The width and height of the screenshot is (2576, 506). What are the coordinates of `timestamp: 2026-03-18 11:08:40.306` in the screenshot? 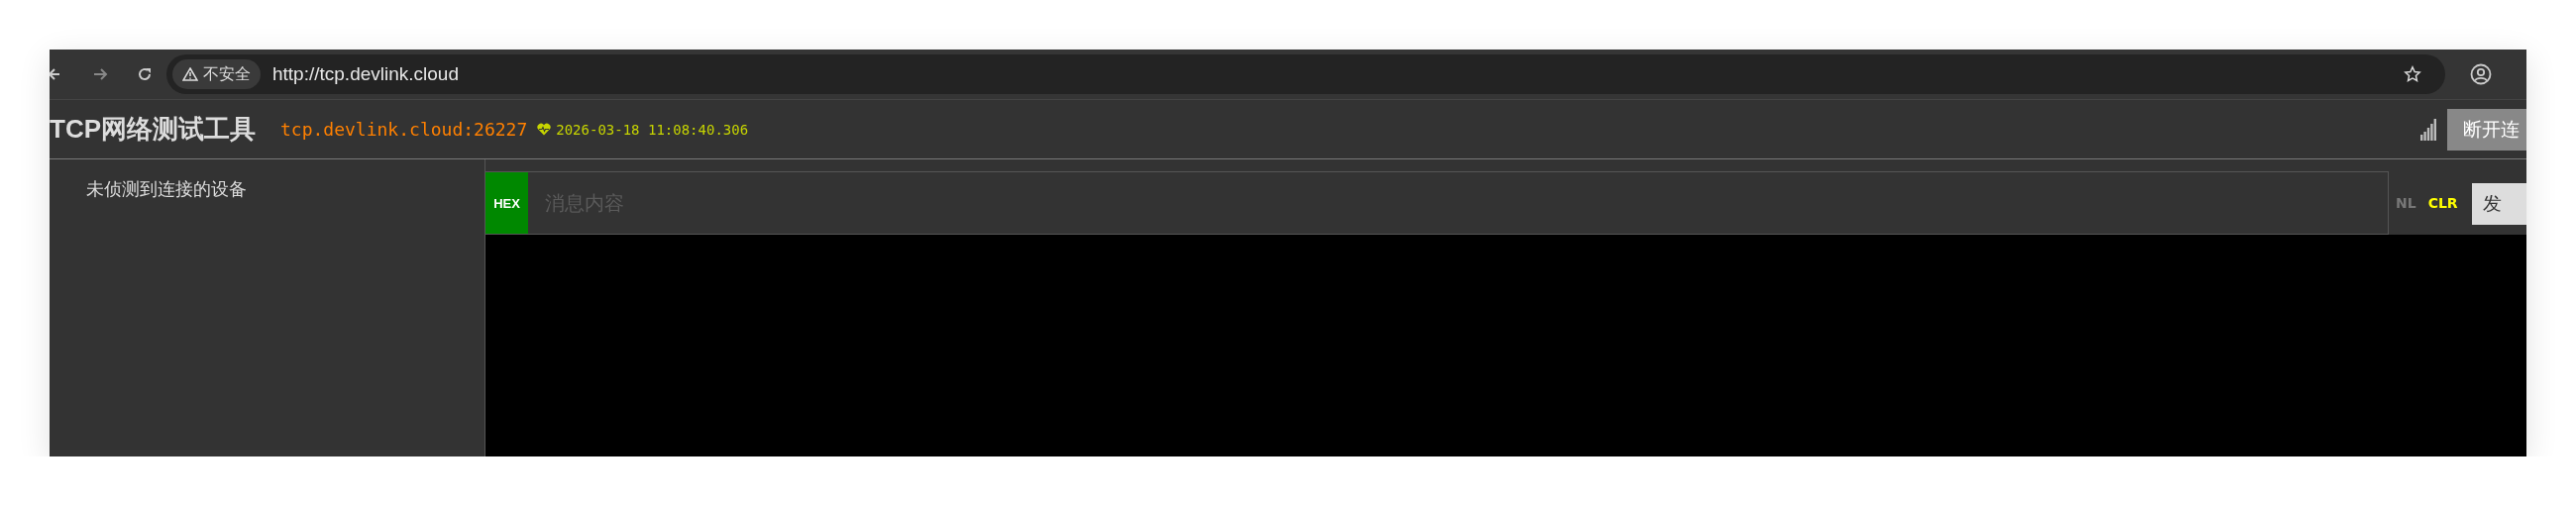 It's located at (653, 129).